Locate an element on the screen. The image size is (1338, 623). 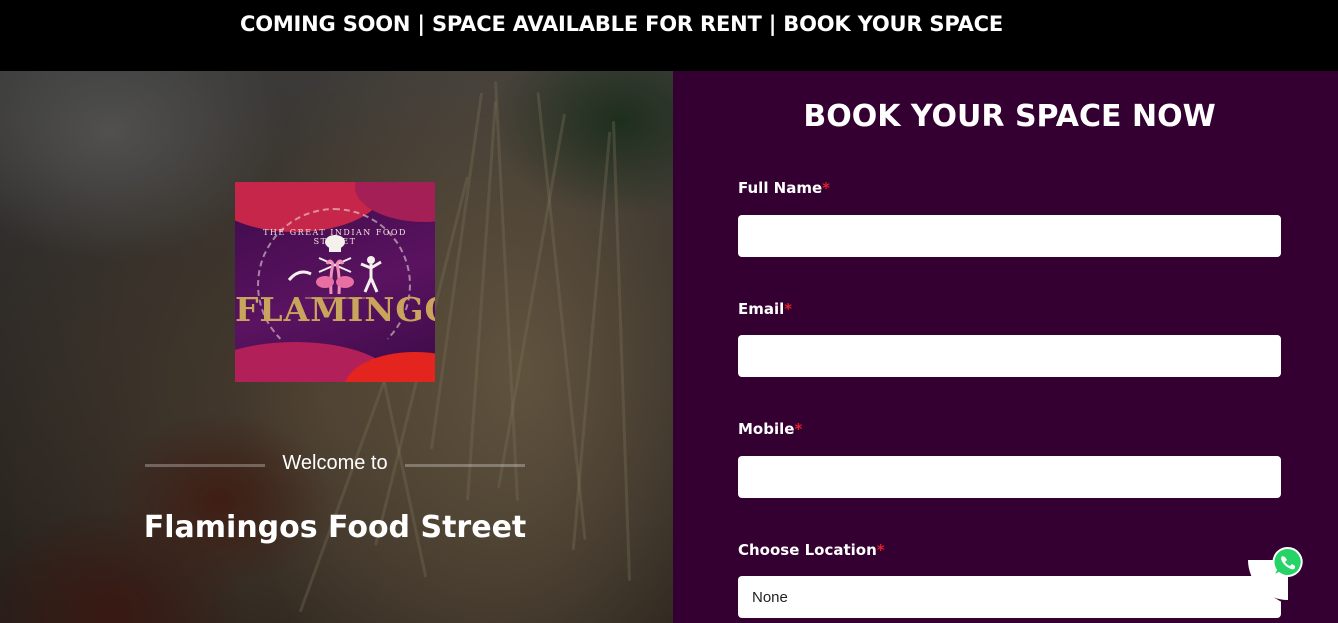
mobile-input is located at coordinates (1009, 477).